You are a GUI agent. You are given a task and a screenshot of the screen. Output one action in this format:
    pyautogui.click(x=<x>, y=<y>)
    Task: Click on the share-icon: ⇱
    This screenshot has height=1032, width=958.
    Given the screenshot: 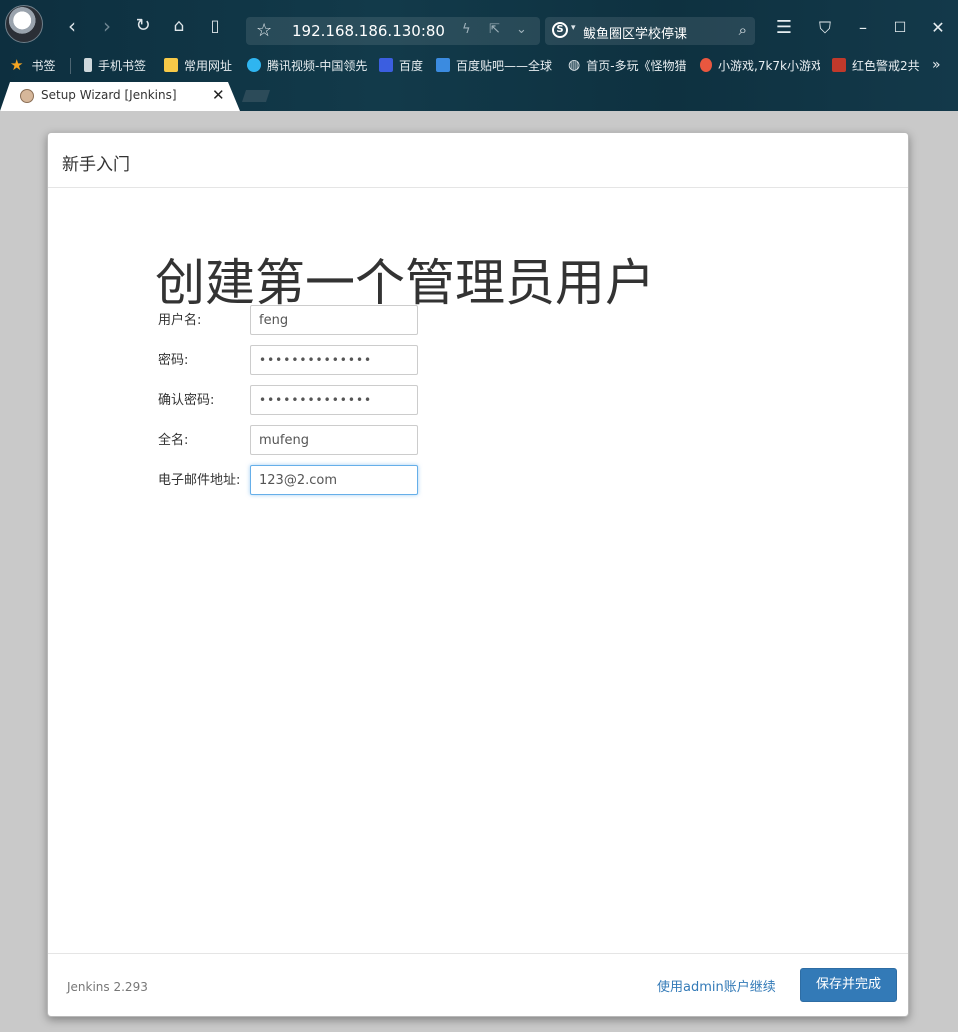 What is the action you would take?
    pyautogui.click(x=494, y=29)
    